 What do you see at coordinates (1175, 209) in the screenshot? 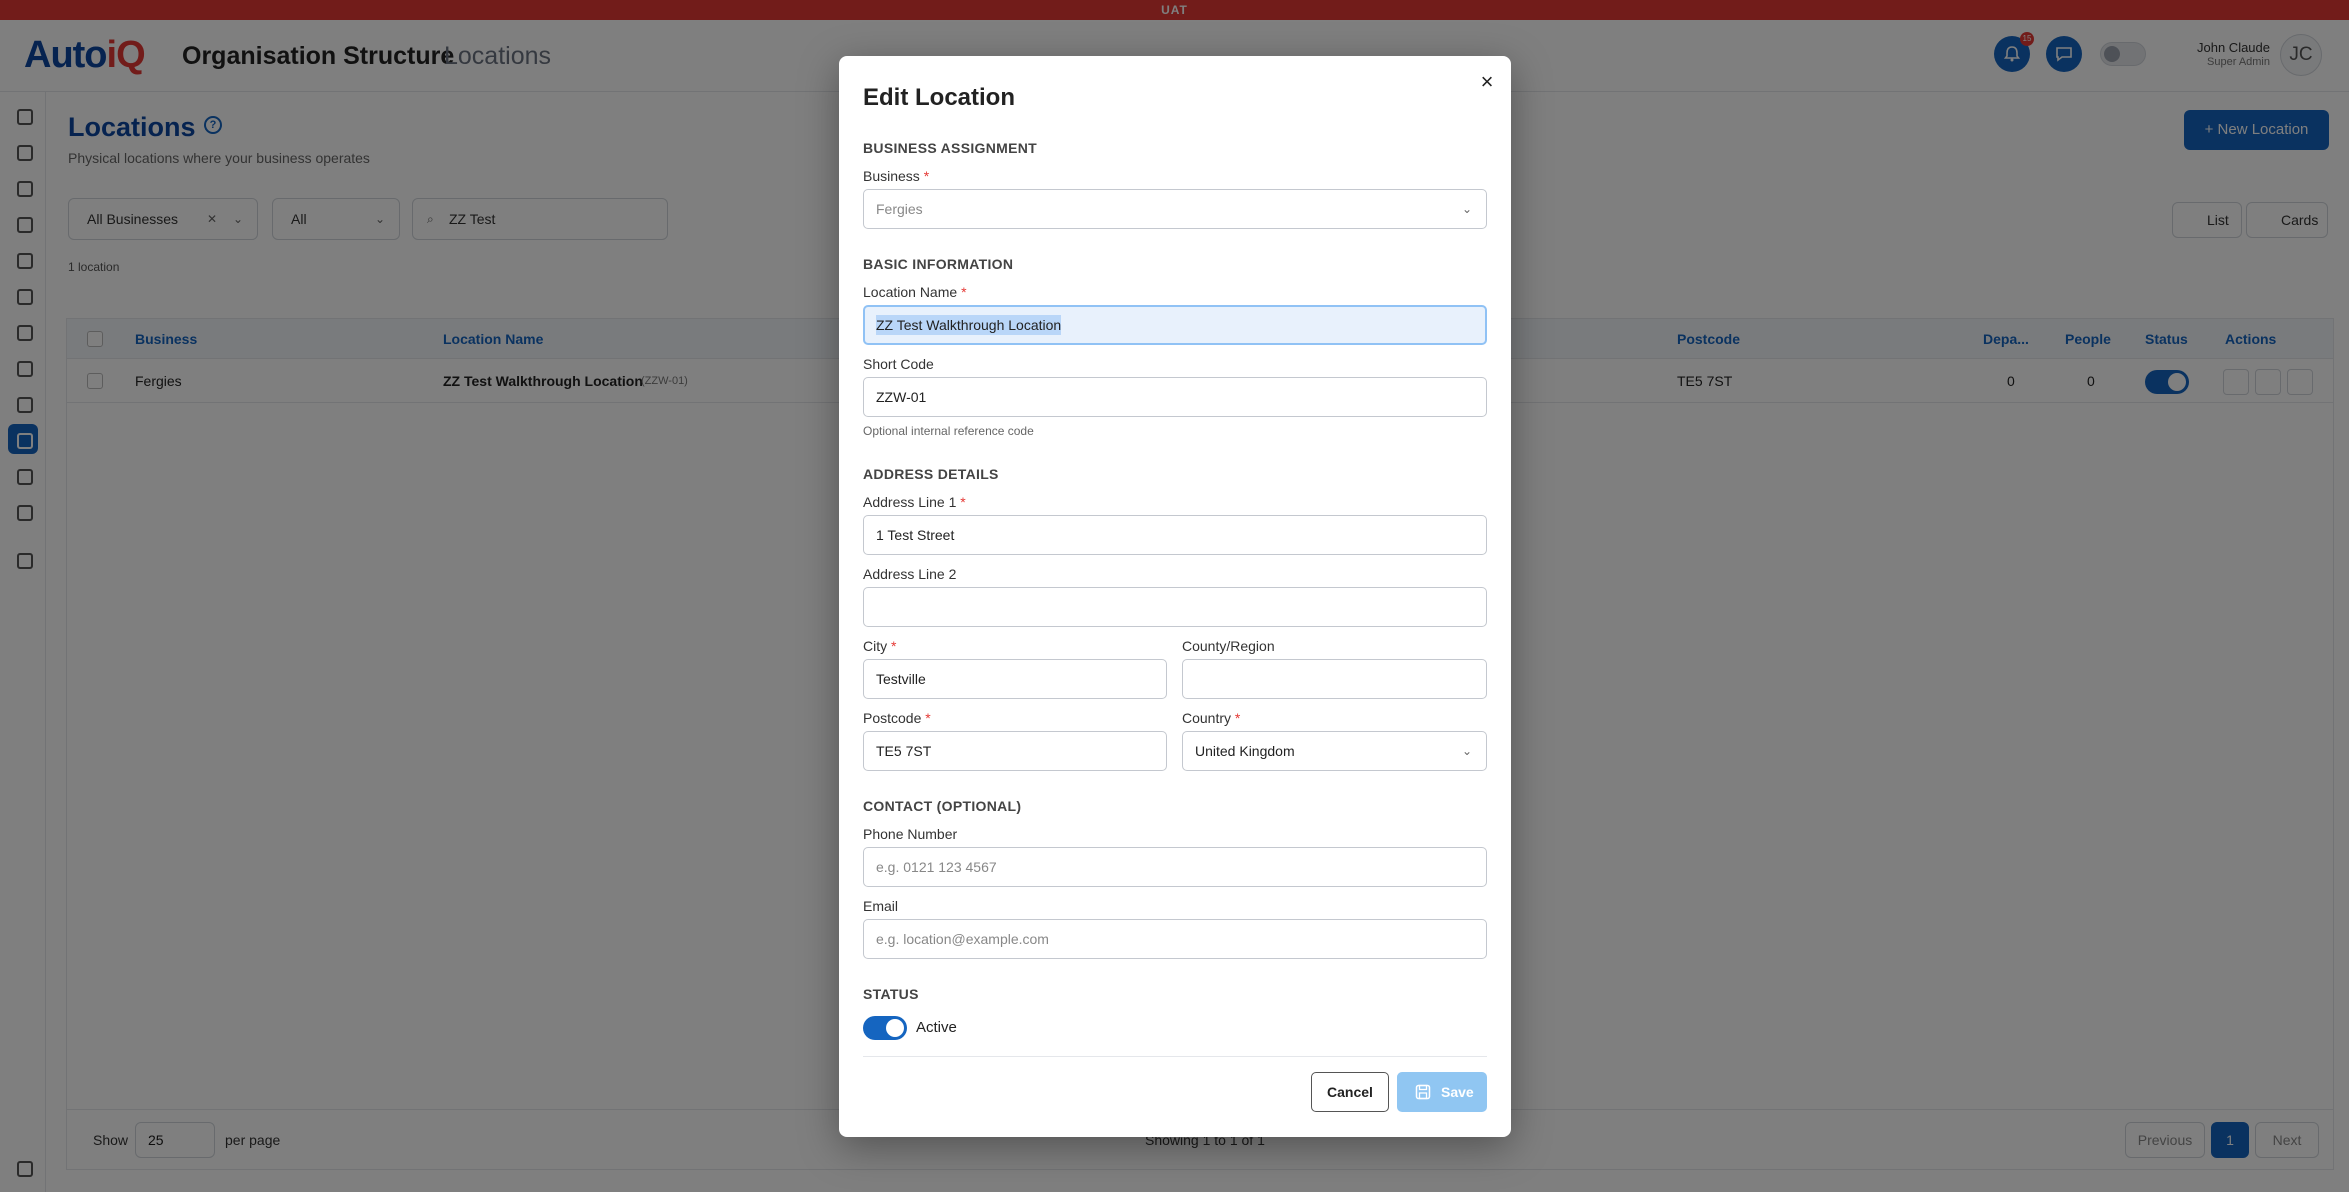
I see `business-select: Fergies ⌄` at bounding box center [1175, 209].